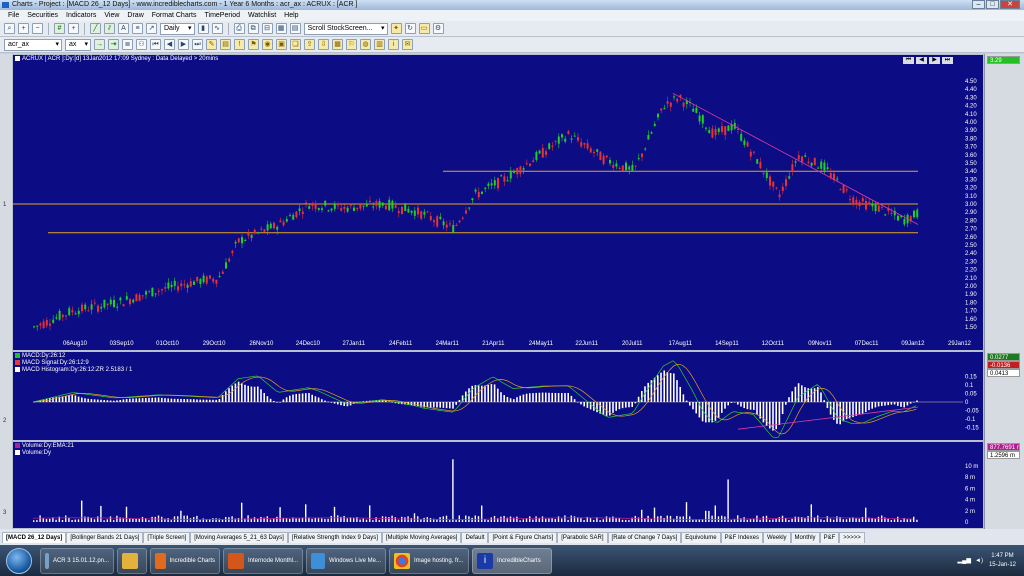 The width and height of the screenshot is (1024, 576). Describe the element at coordinates (113, 44) in the screenshot. I see `next-icon: ⇥` at that location.